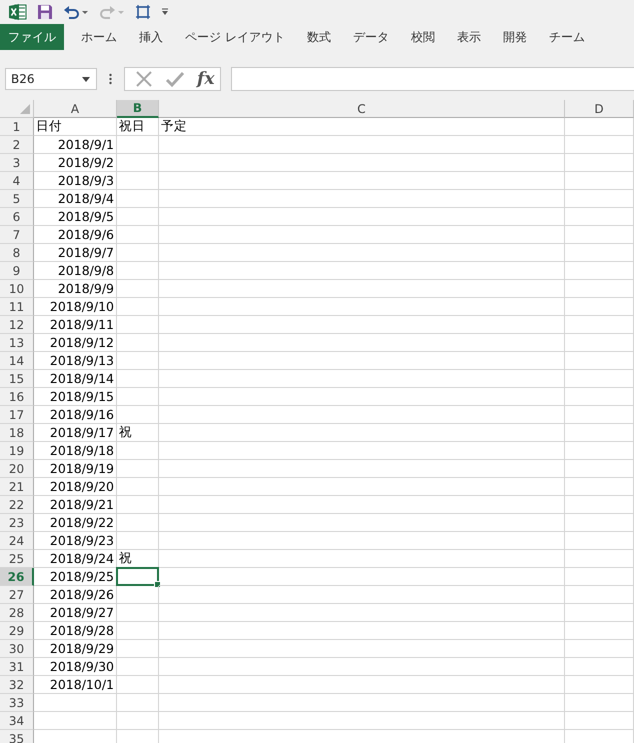  What do you see at coordinates (75, 217) in the screenshot?
I see `table-cell: 2018/9/5` at bounding box center [75, 217].